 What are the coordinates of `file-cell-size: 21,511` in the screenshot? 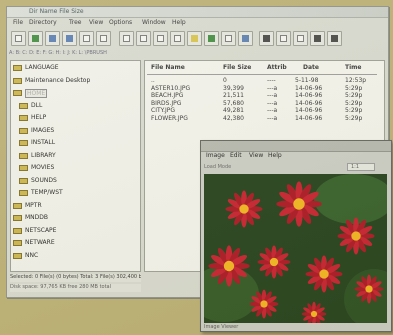 It's located at (233, 95).